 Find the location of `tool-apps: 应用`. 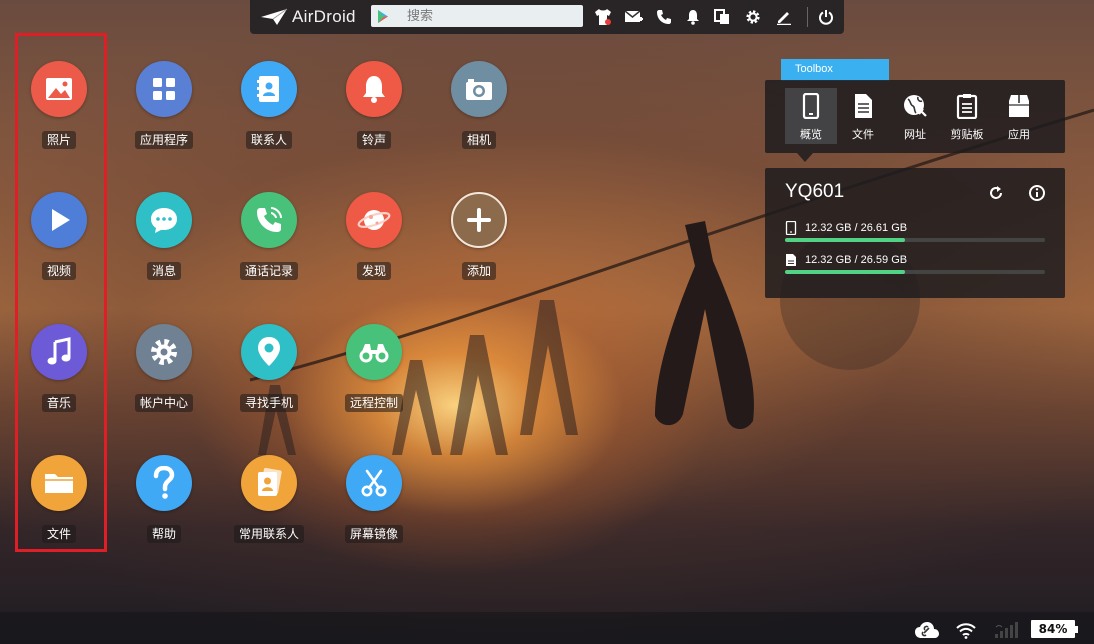

tool-apps: 应用 is located at coordinates (1019, 116).